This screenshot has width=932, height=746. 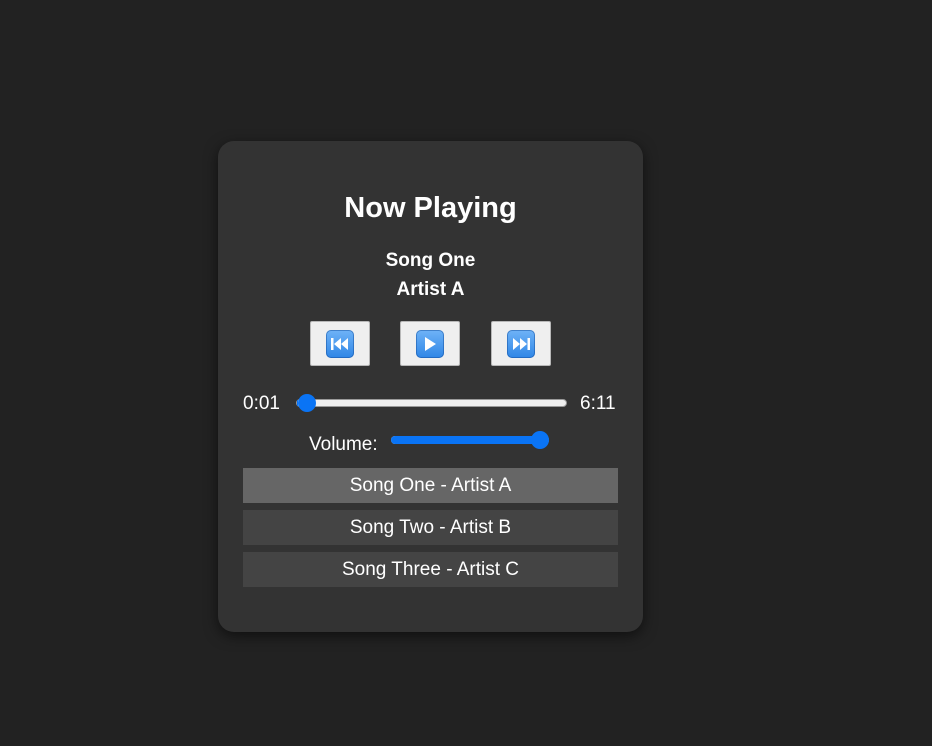 I want to click on volume-slider-thumb, so click(x=540, y=440).